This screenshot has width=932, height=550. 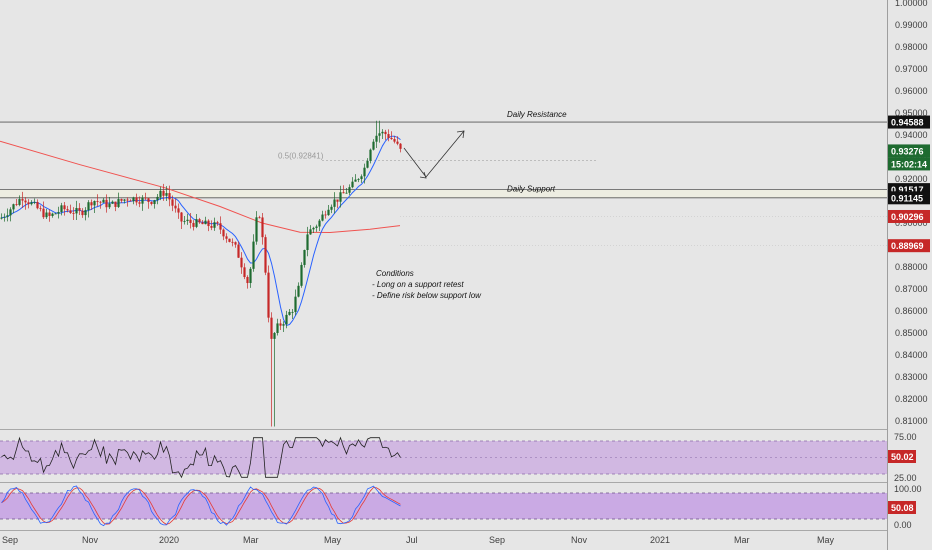 I want to click on price-badge-0: 0.94588, so click(x=907, y=123).